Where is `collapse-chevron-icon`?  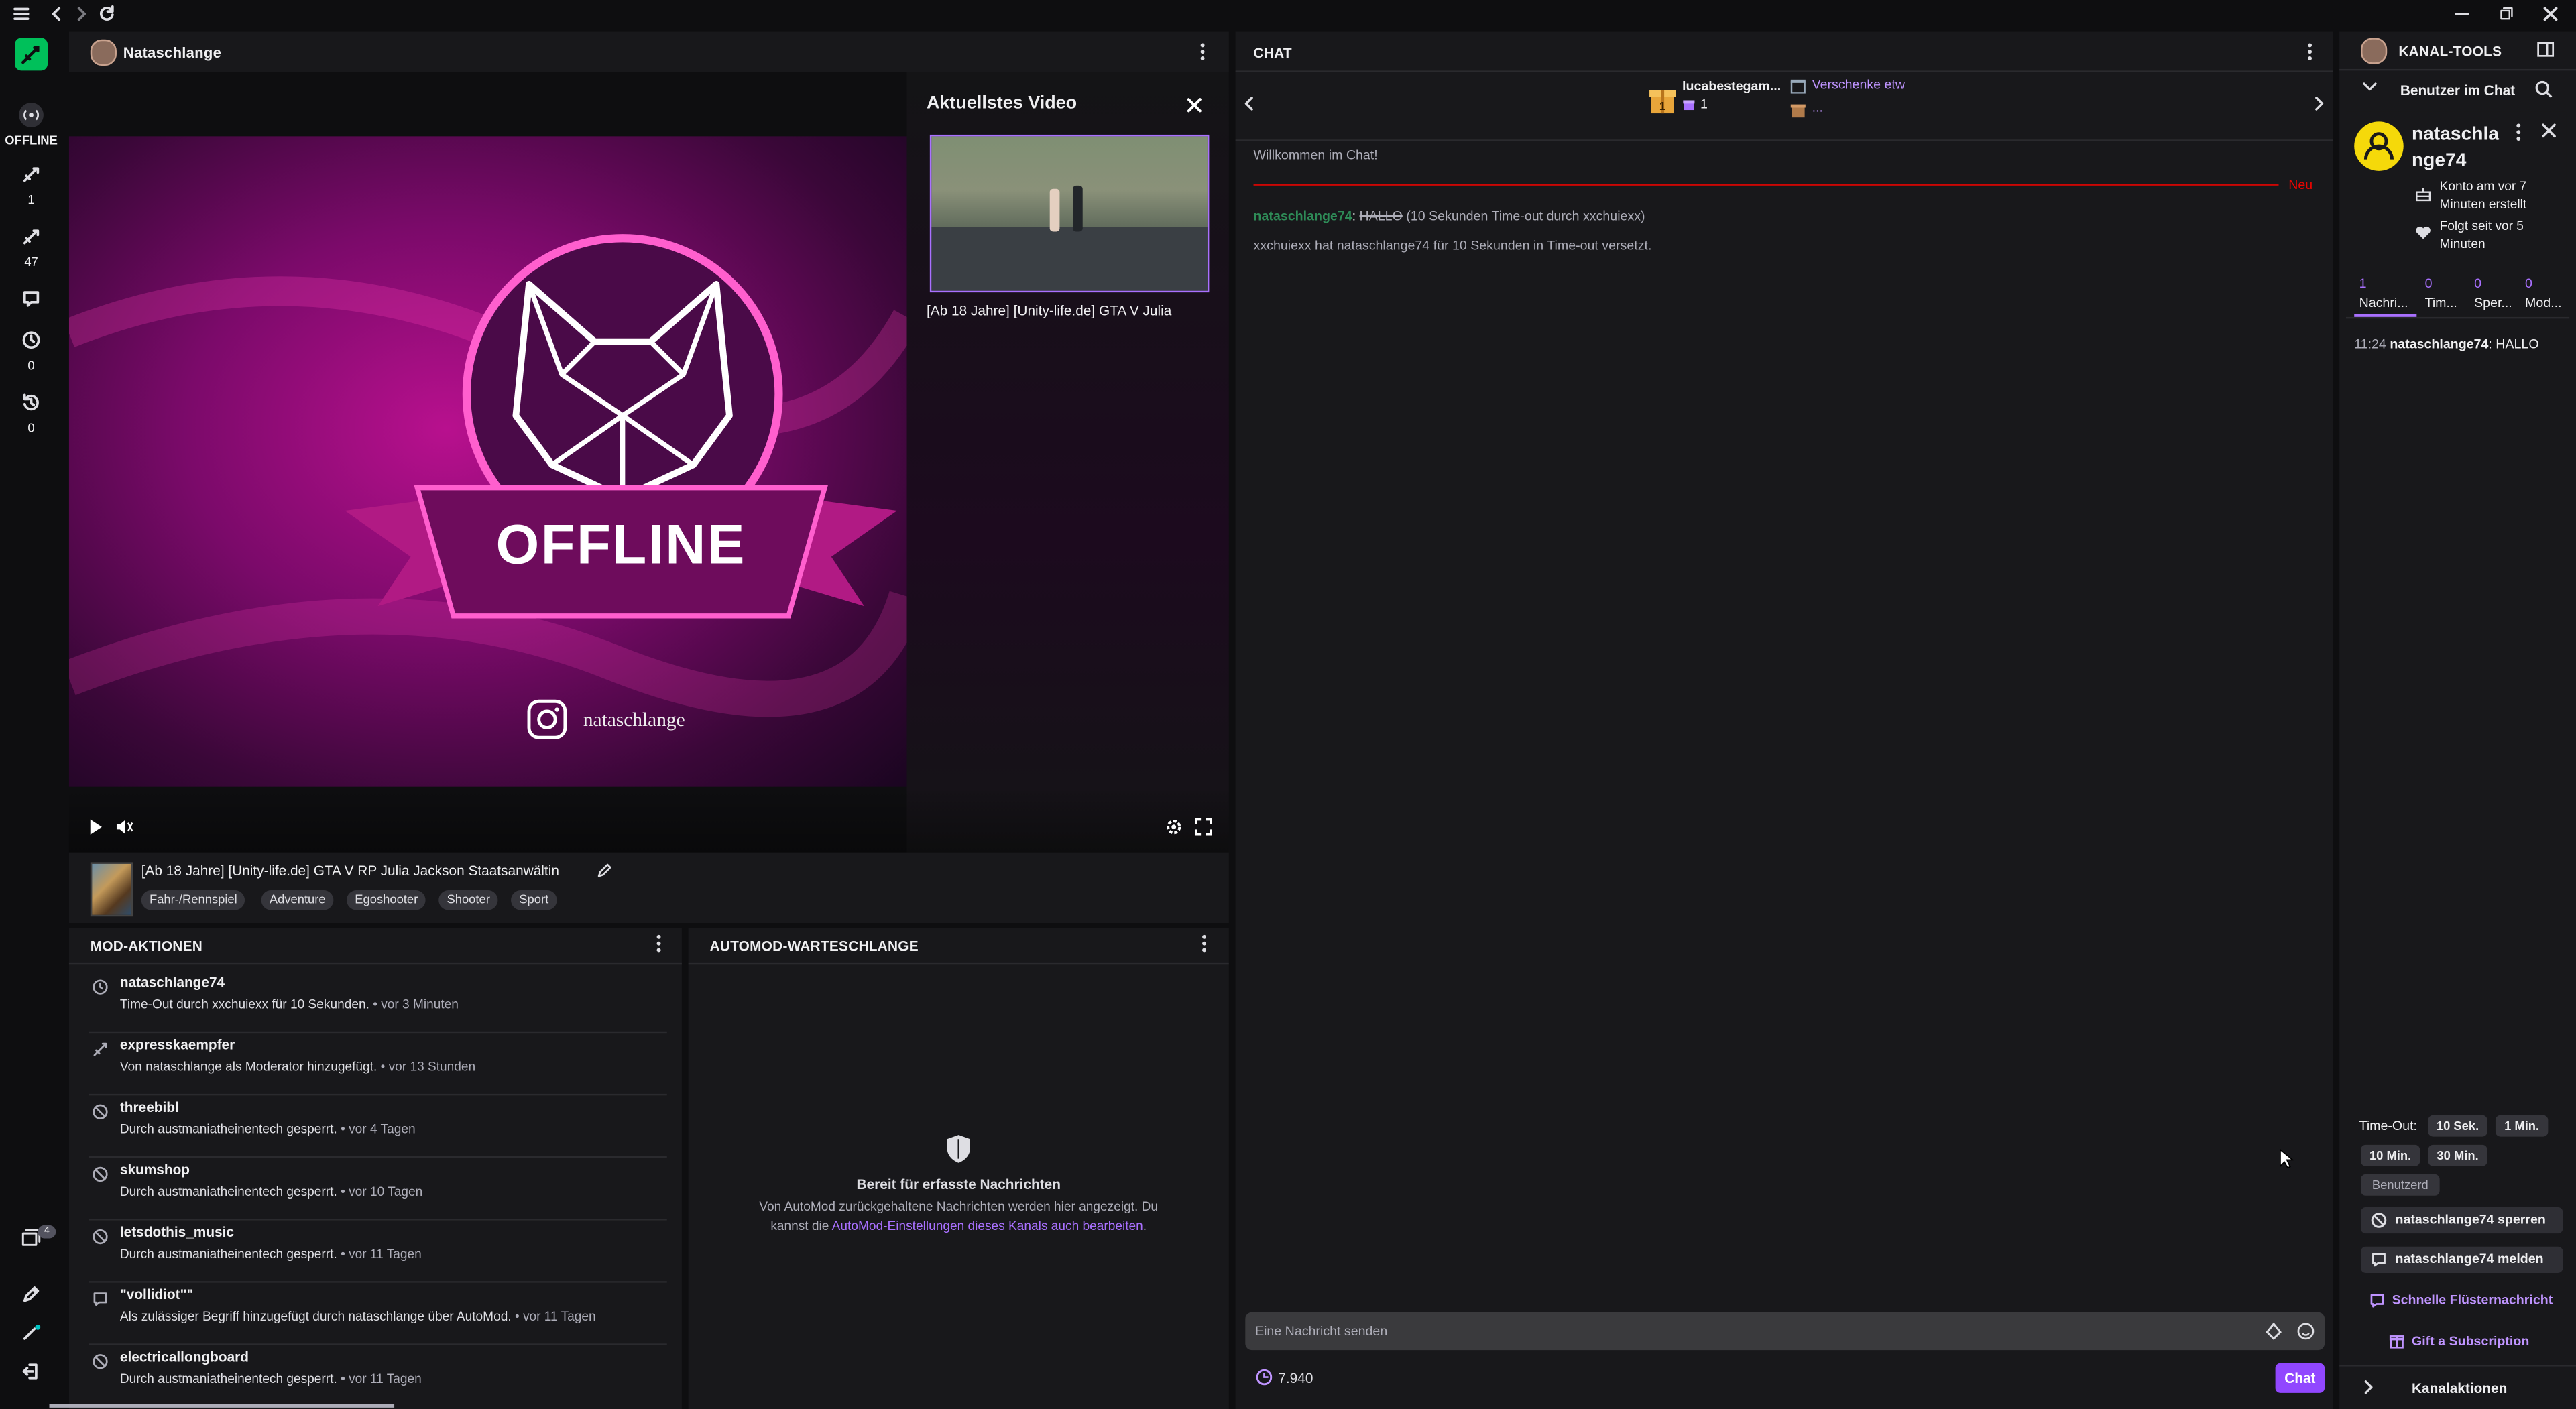
collapse-chevron-icon is located at coordinates (2369, 87).